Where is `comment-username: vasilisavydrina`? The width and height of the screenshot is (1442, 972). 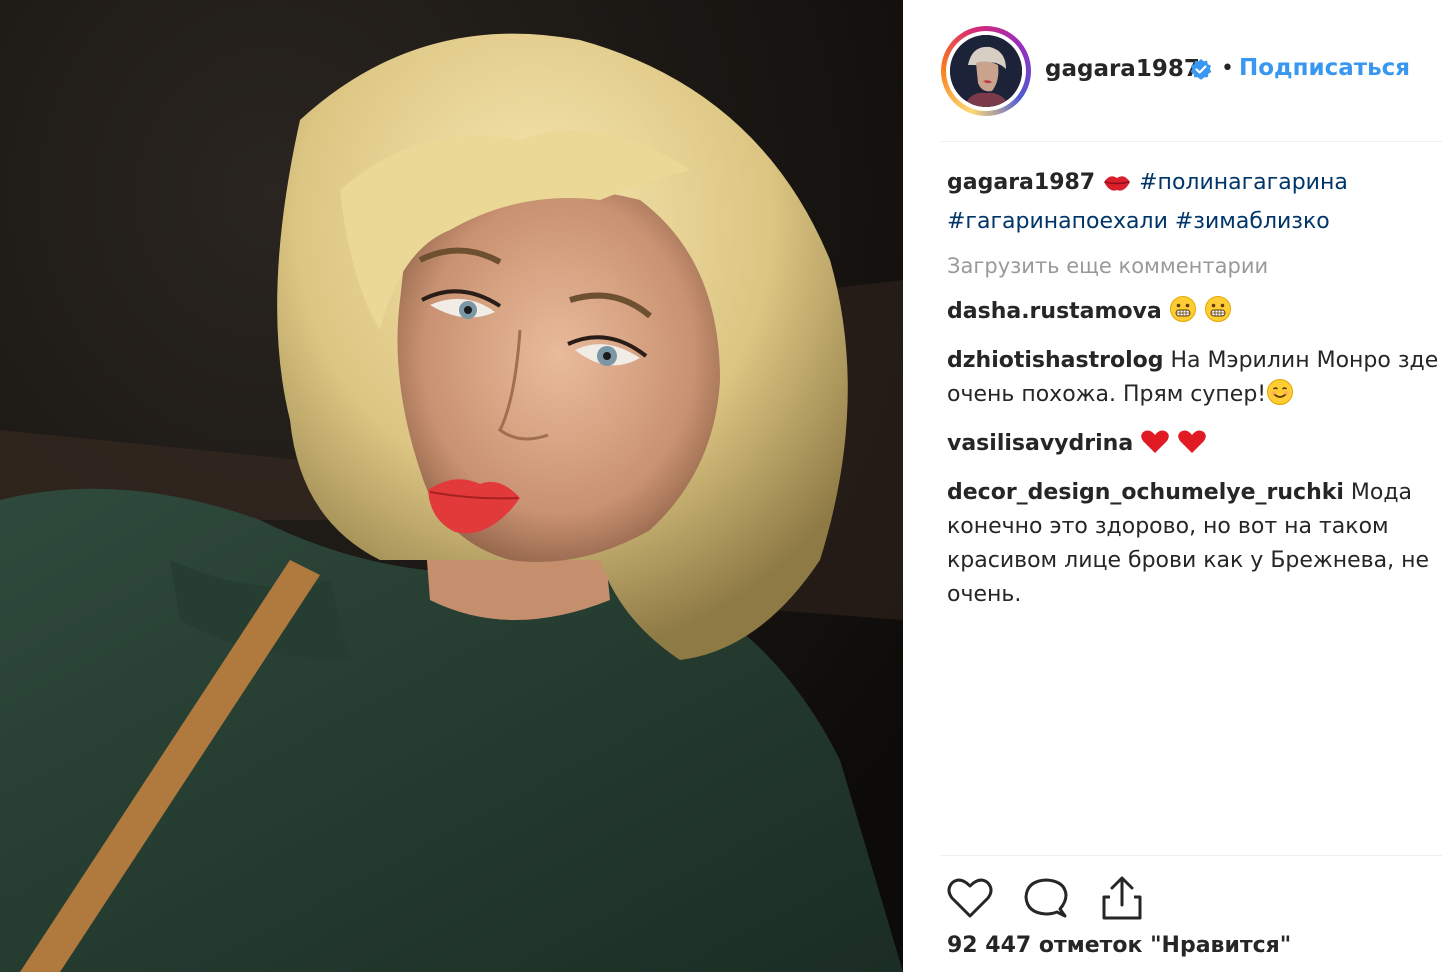
comment-username: vasilisavydrina is located at coordinates (1040, 443).